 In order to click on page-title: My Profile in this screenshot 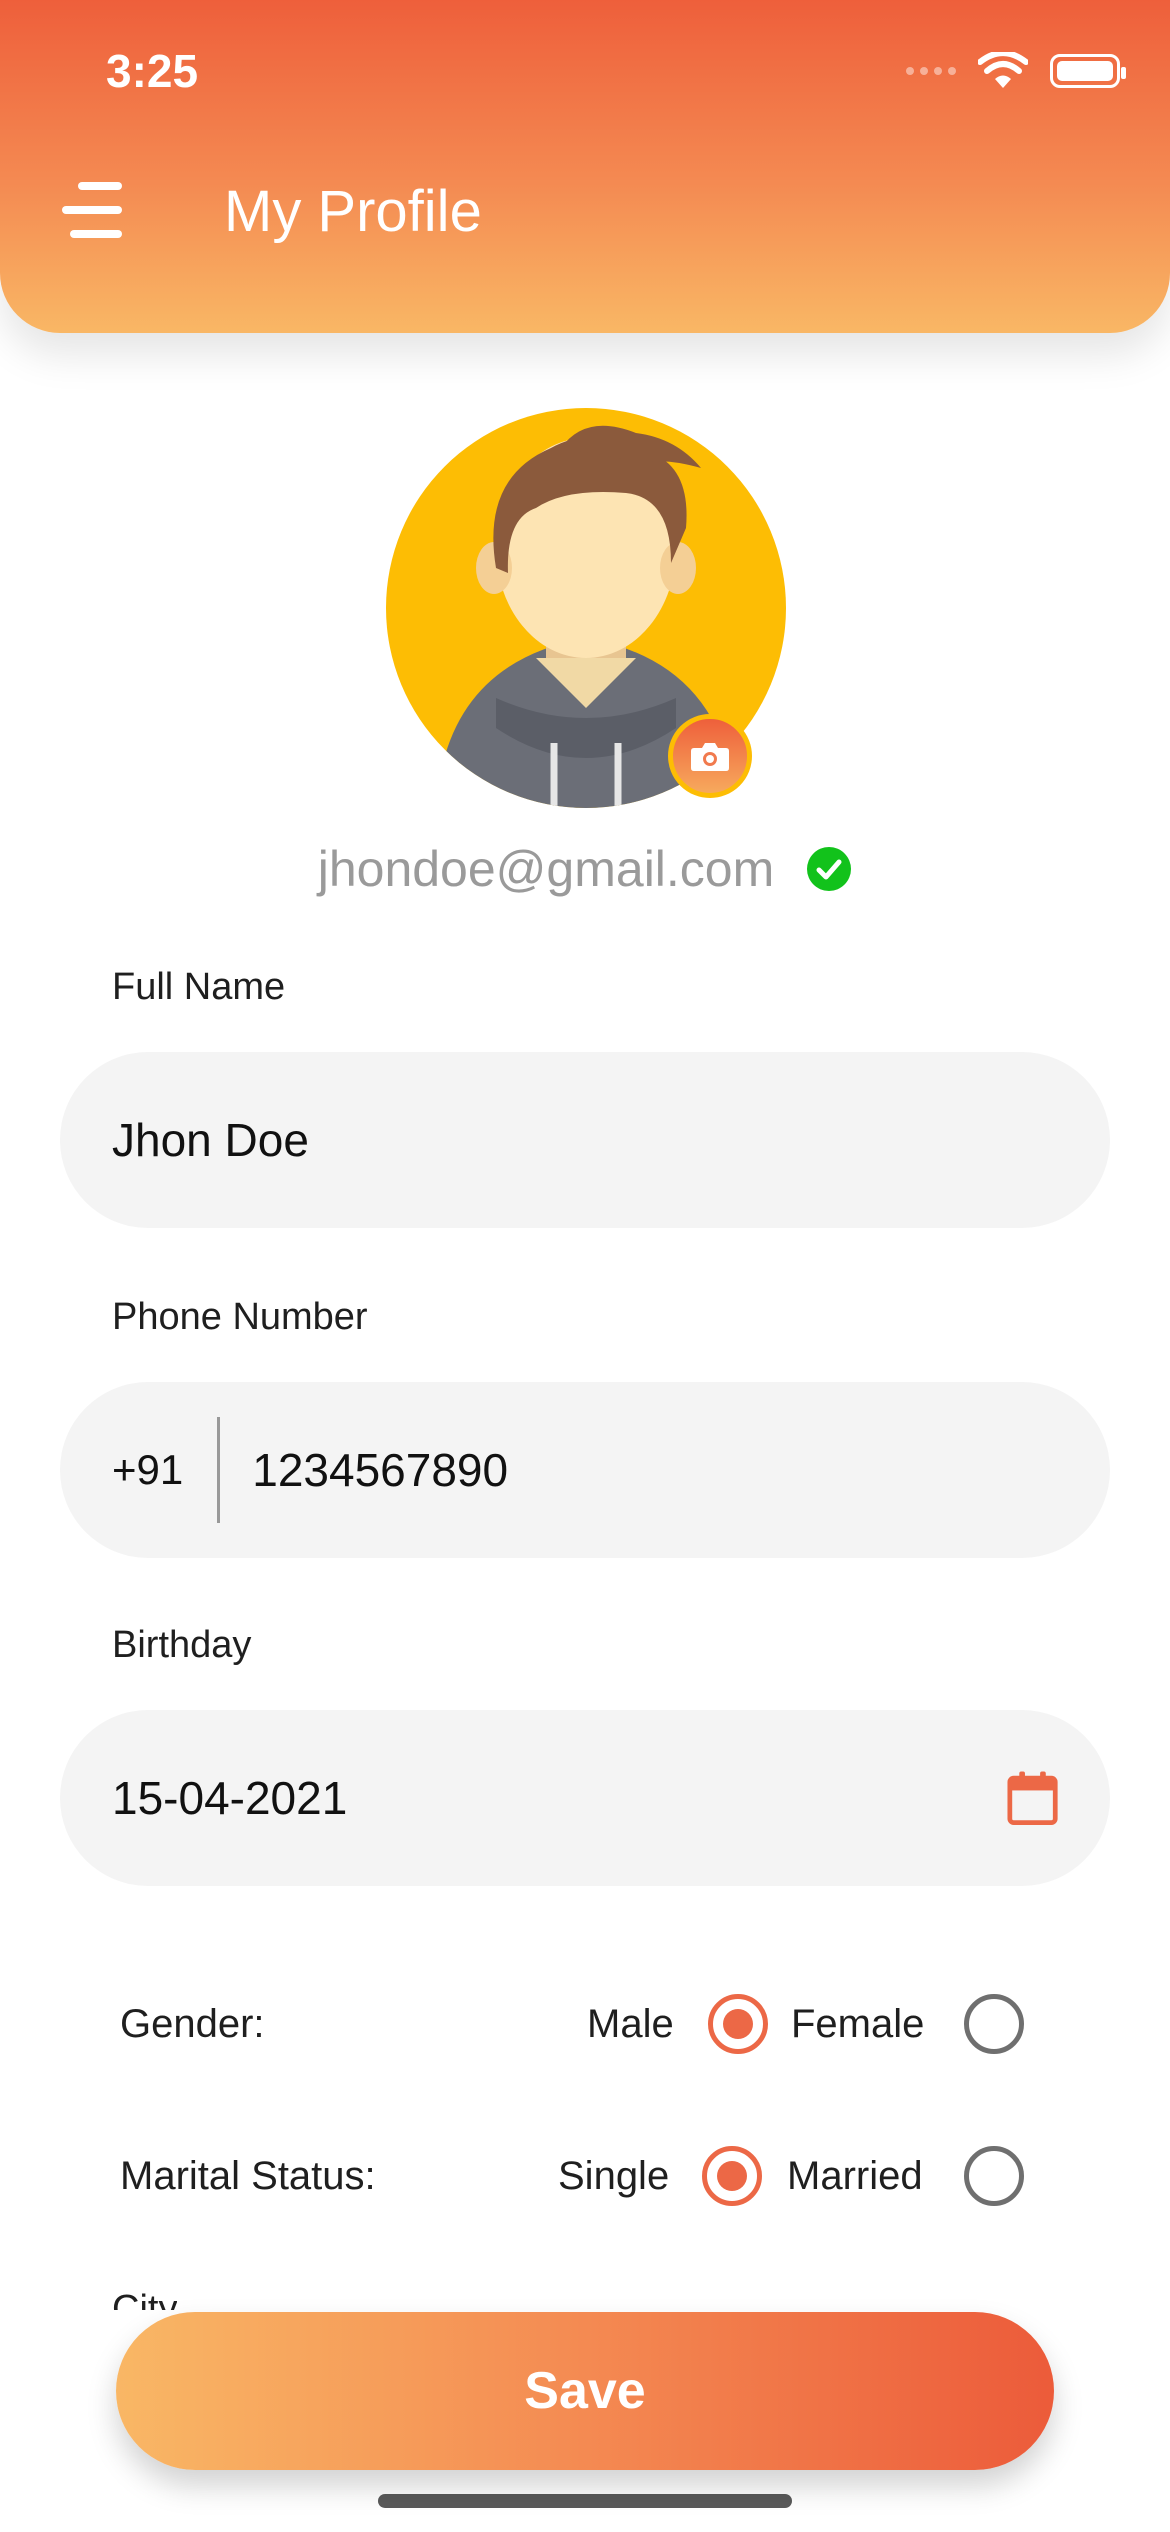, I will do `click(353, 211)`.